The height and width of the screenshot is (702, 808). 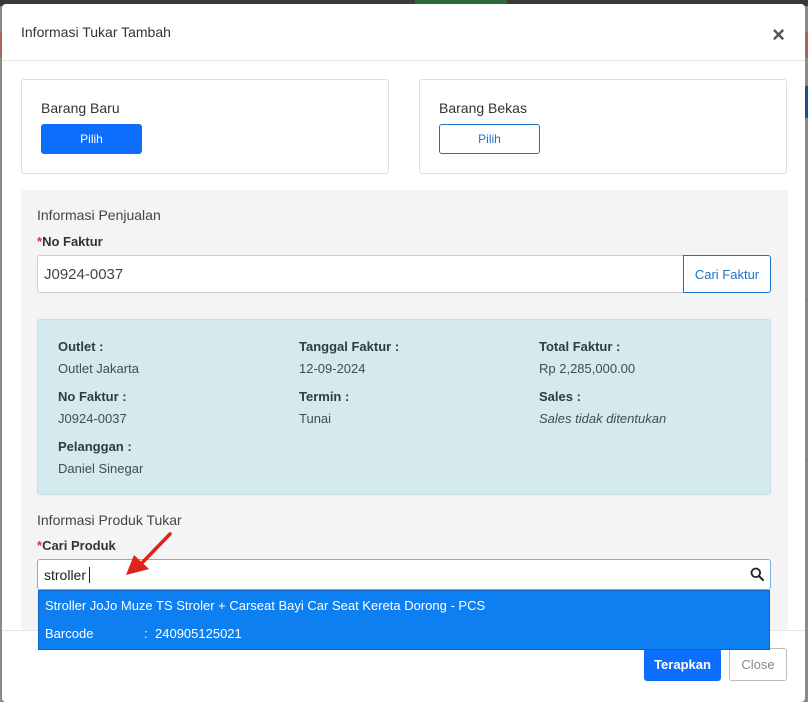 I want to click on tanggal-faktur-label: Tanggal Faktur :, so click(x=349, y=346).